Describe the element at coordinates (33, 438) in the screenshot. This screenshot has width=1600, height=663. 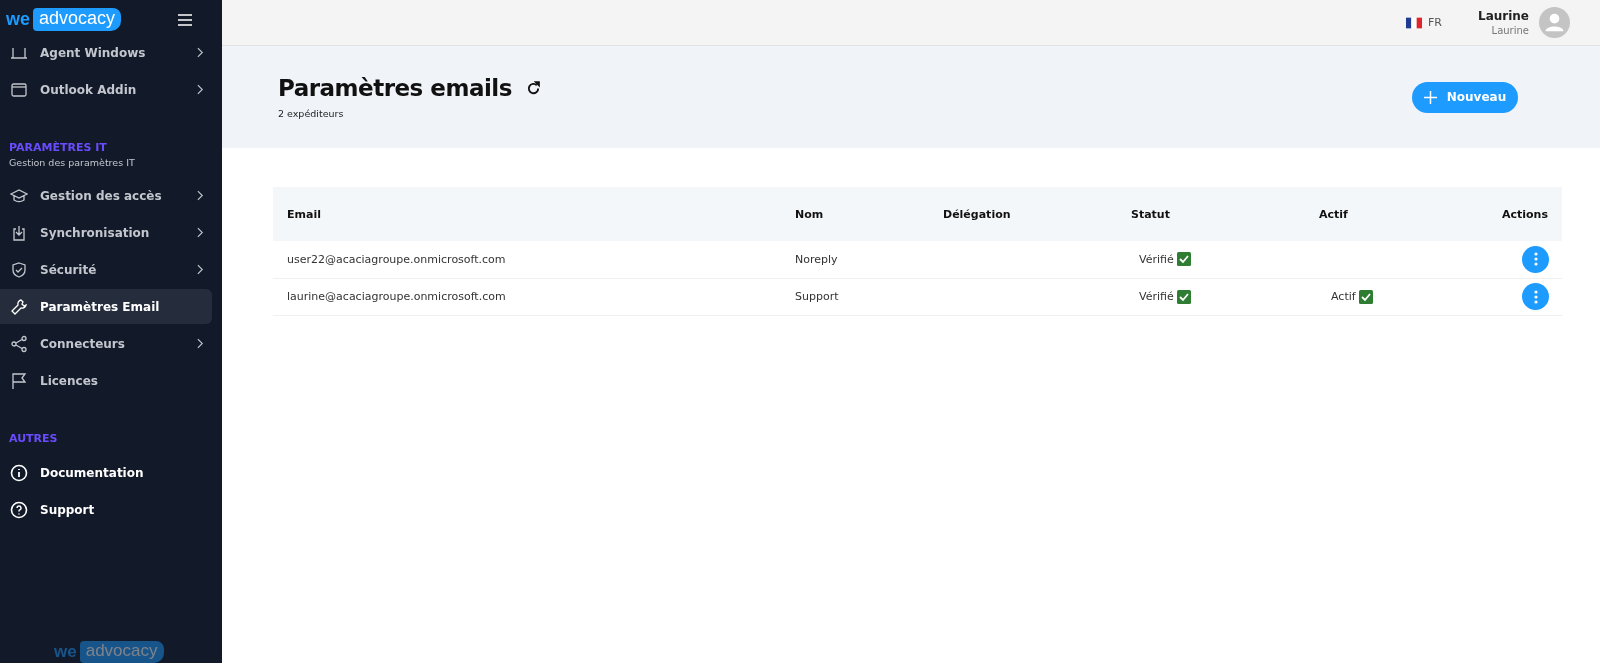
I see `section-title: AUTRES` at that location.